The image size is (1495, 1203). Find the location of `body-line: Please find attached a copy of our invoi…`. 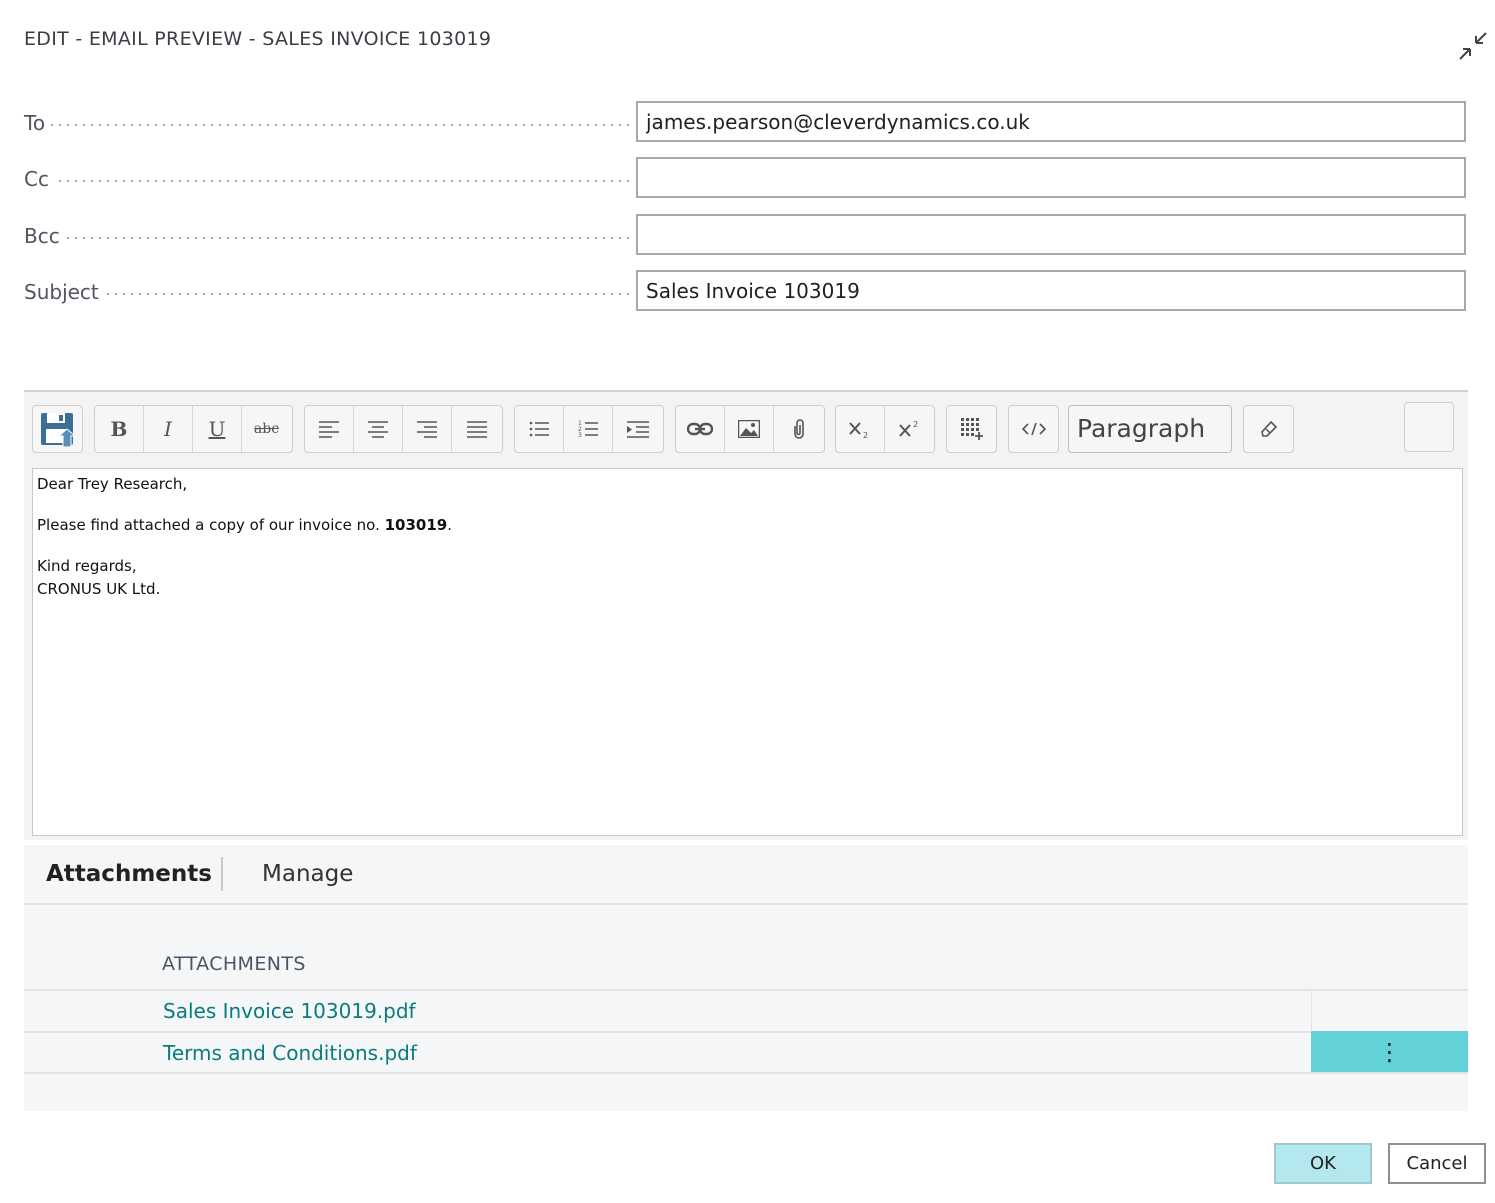

body-line: Please find attached a copy of our invoi… is located at coordinates (747, 525).